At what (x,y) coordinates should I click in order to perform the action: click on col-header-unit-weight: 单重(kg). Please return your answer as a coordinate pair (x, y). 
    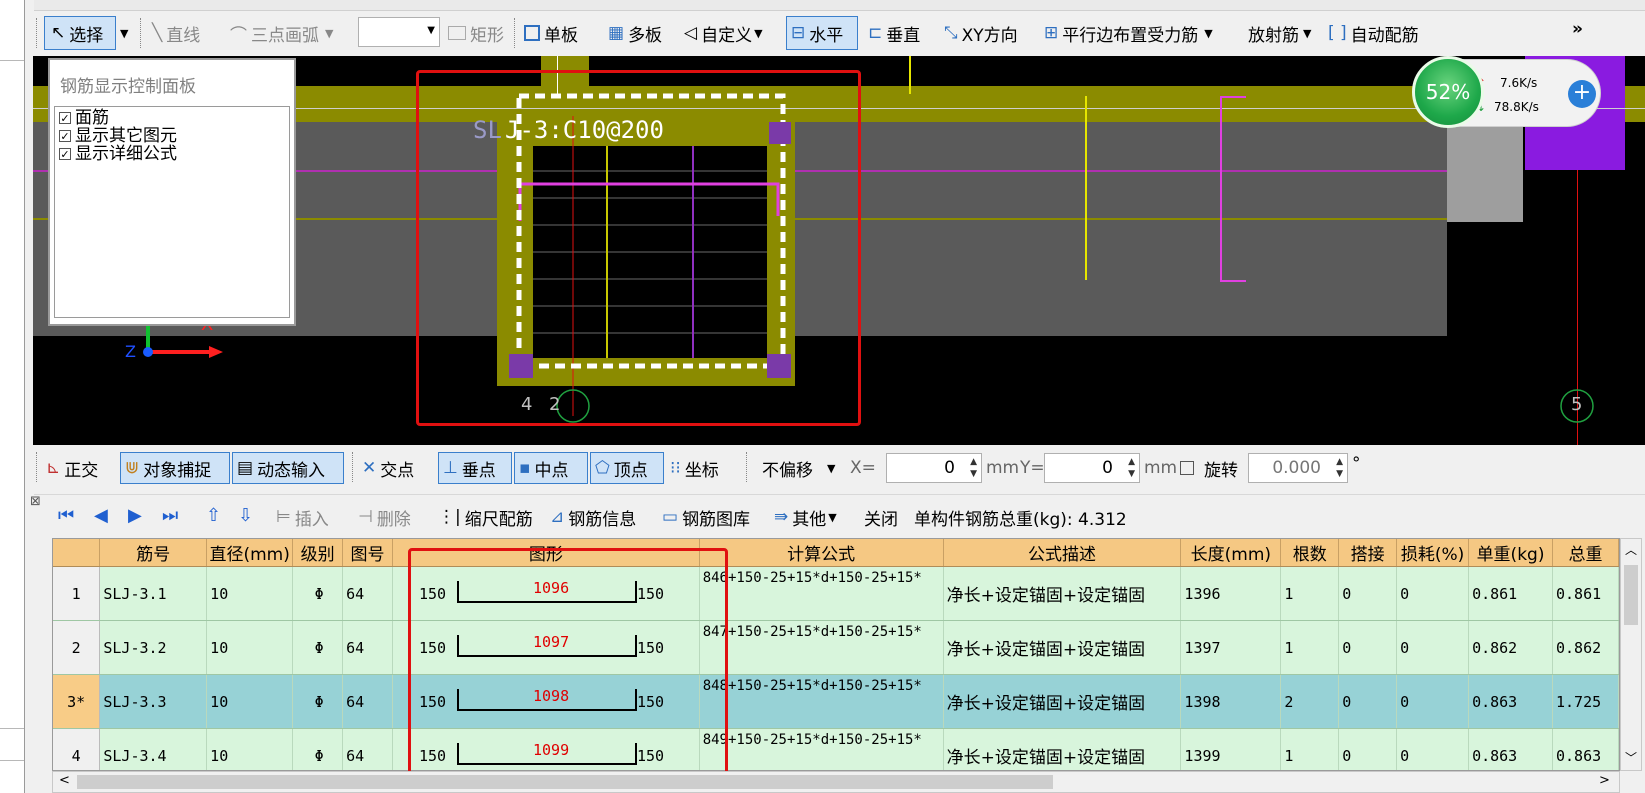
    Looking at the image, I should click on (1510, 553).